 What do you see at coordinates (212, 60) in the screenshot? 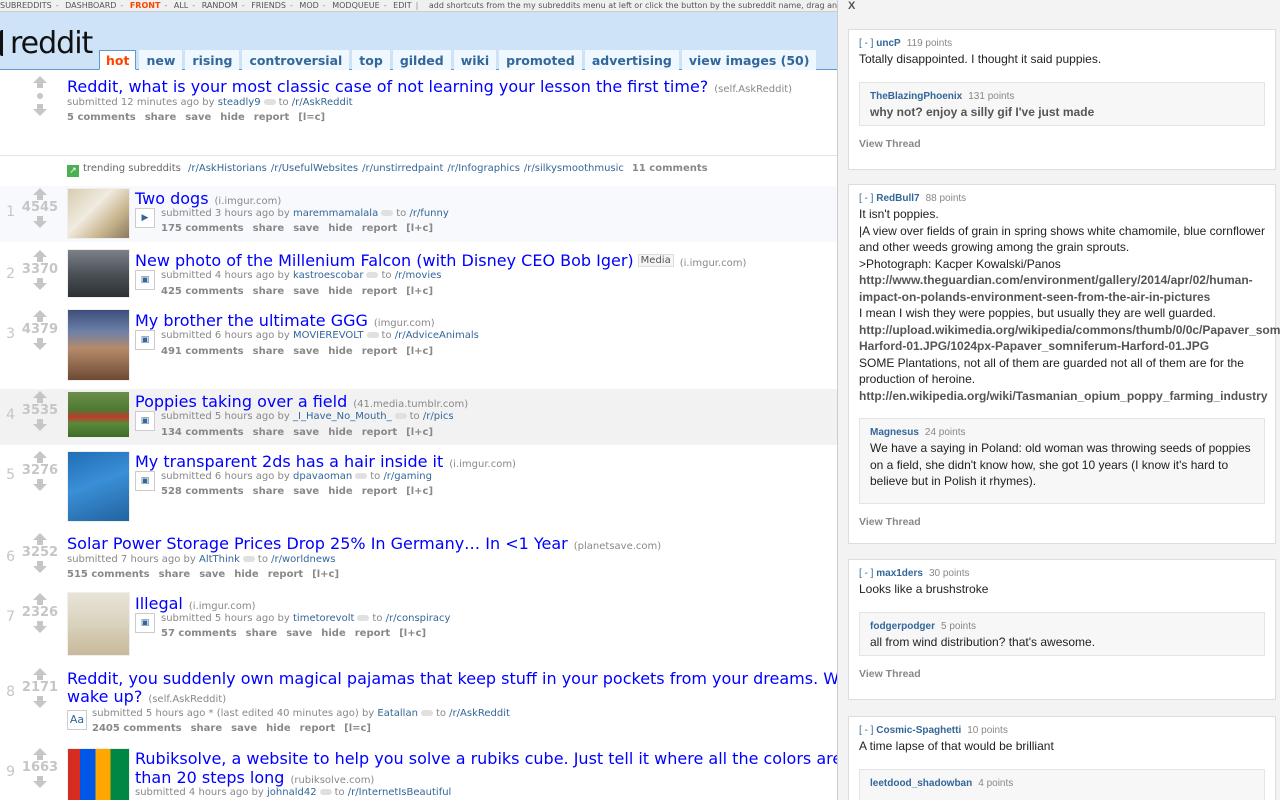
I see `tab-rising: rising` at bounding box center [212, 60].